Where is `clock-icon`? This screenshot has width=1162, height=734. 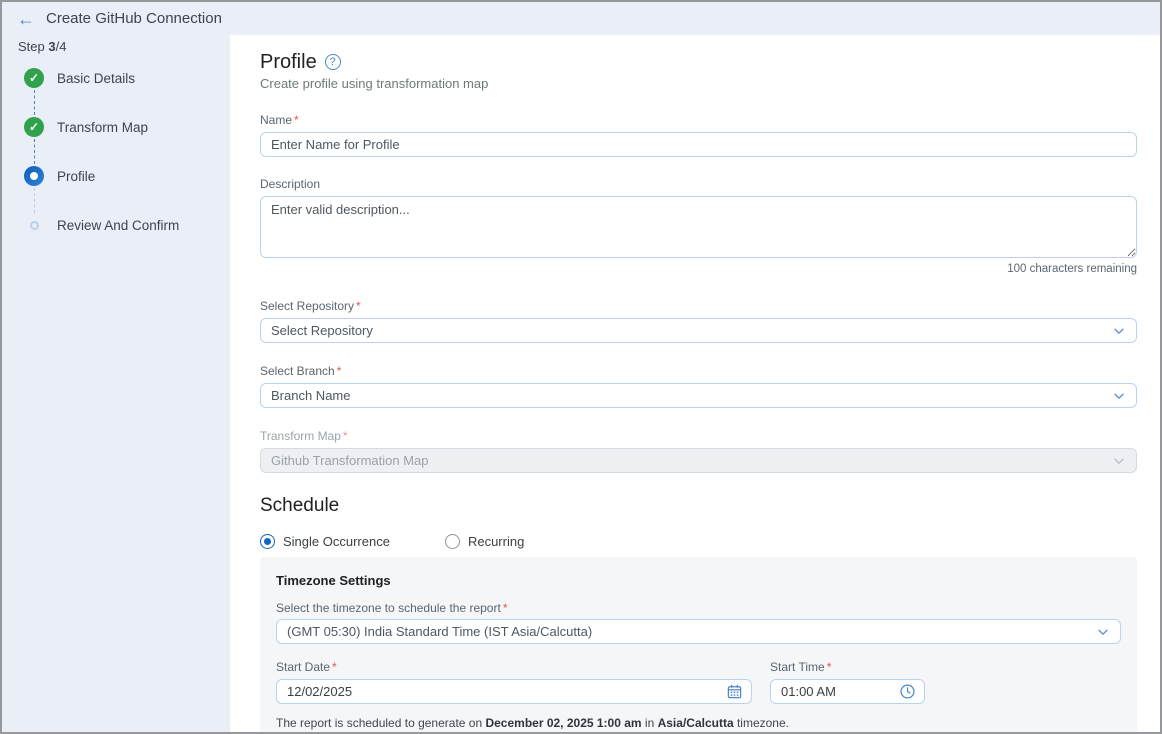 clock-icon is located at coordinates (907, 691).